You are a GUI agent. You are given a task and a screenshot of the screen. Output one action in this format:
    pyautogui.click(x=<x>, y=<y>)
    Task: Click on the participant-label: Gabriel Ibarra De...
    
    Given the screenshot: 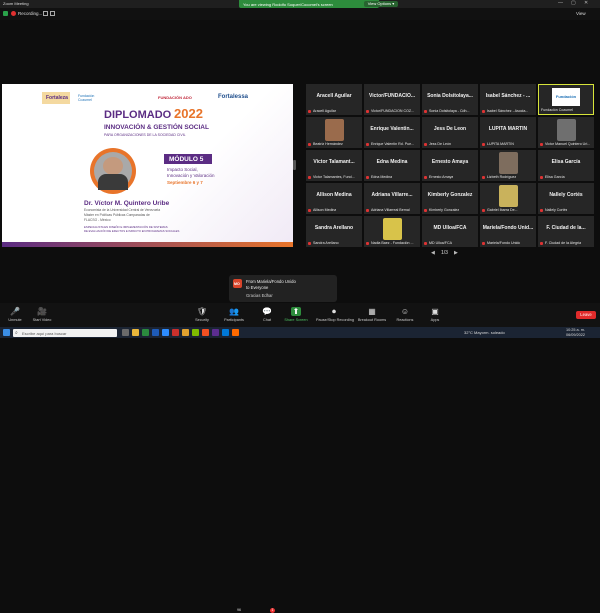 What is the action you would take?
    pyautogui.click(x=502, y=210)
    